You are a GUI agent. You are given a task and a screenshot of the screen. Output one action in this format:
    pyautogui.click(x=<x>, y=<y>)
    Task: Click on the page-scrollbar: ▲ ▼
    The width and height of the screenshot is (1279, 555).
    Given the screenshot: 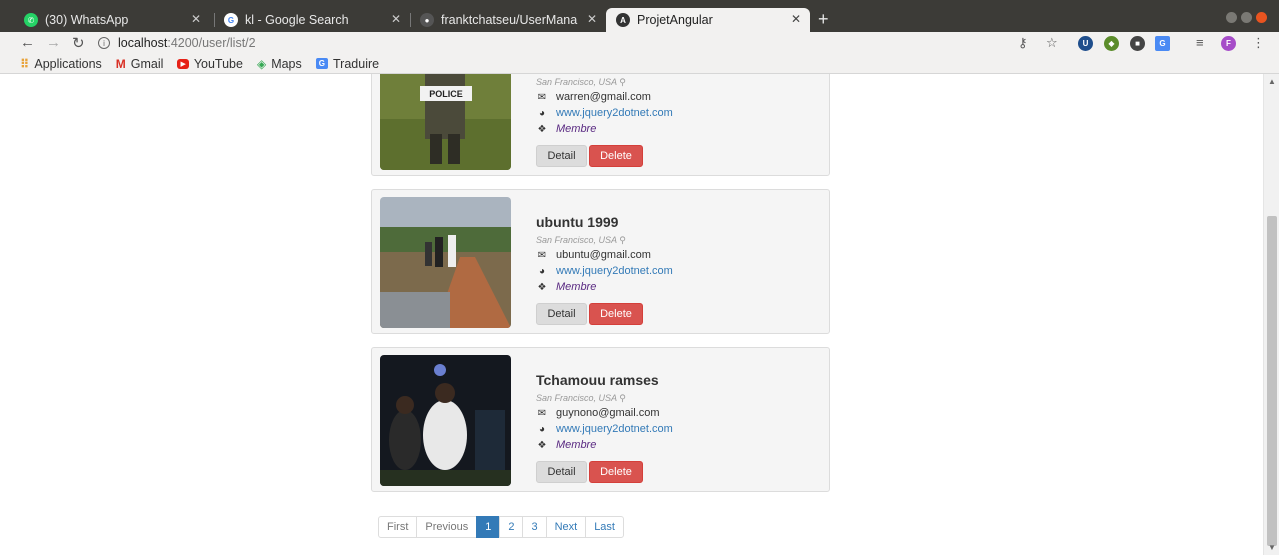 What is the action you would take?
    pyautogui.click(x=1271, y=314)
    